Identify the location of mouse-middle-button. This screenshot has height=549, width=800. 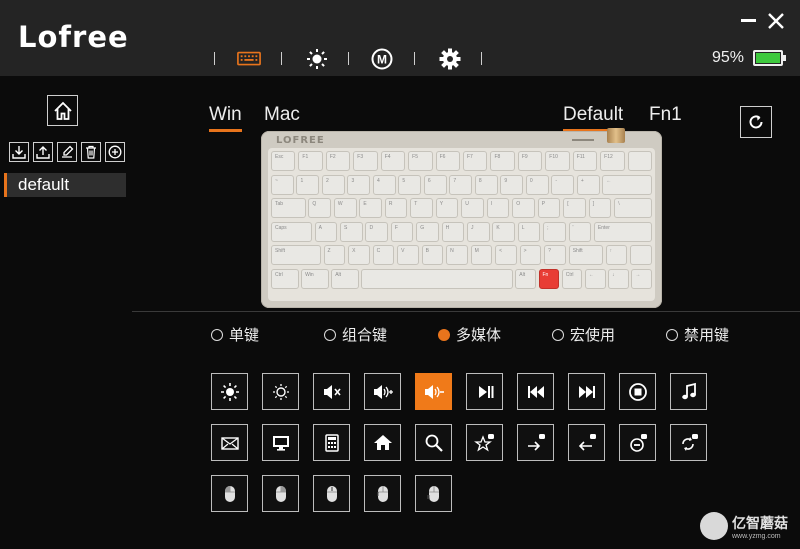
(331, 493).